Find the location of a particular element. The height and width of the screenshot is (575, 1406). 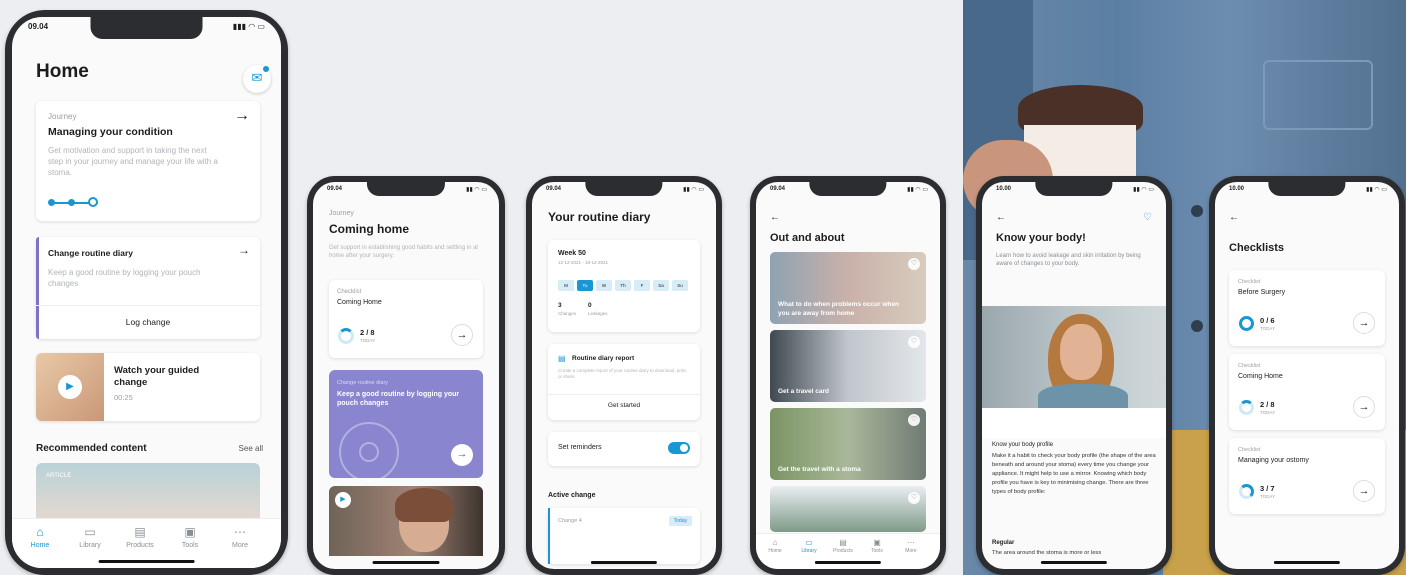

get-started-button: Get started is located at coordinates (624, 405).